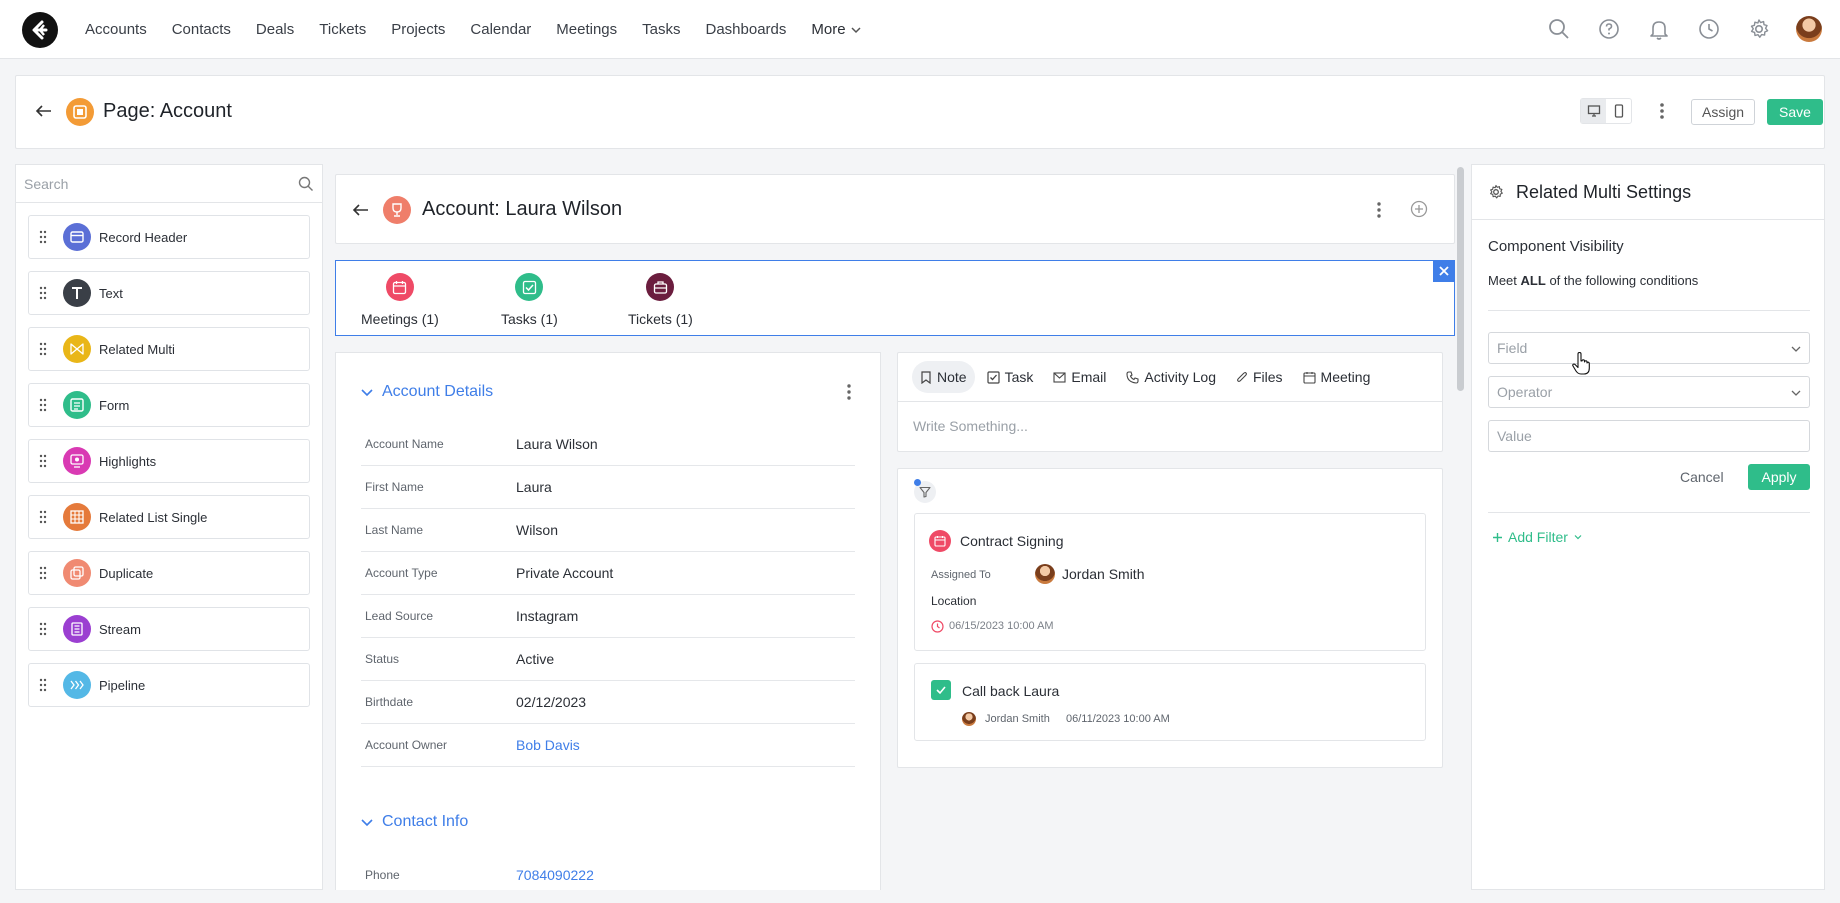 This screenshot has width=1840, height=903. What do you see at coordinates (1809, 29) in the screenshot?
I see `user-avatar` at bounding box center [1809, 29].